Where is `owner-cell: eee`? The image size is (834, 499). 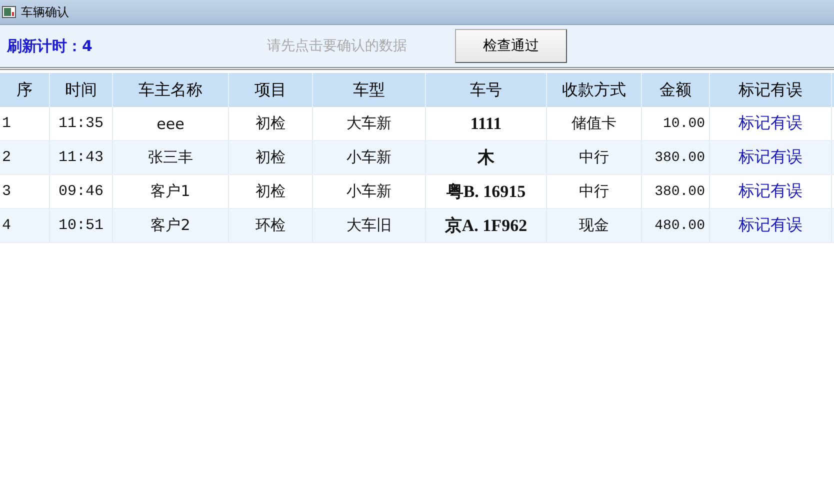 owner-cell: eee is located at coordinates (170, 123).